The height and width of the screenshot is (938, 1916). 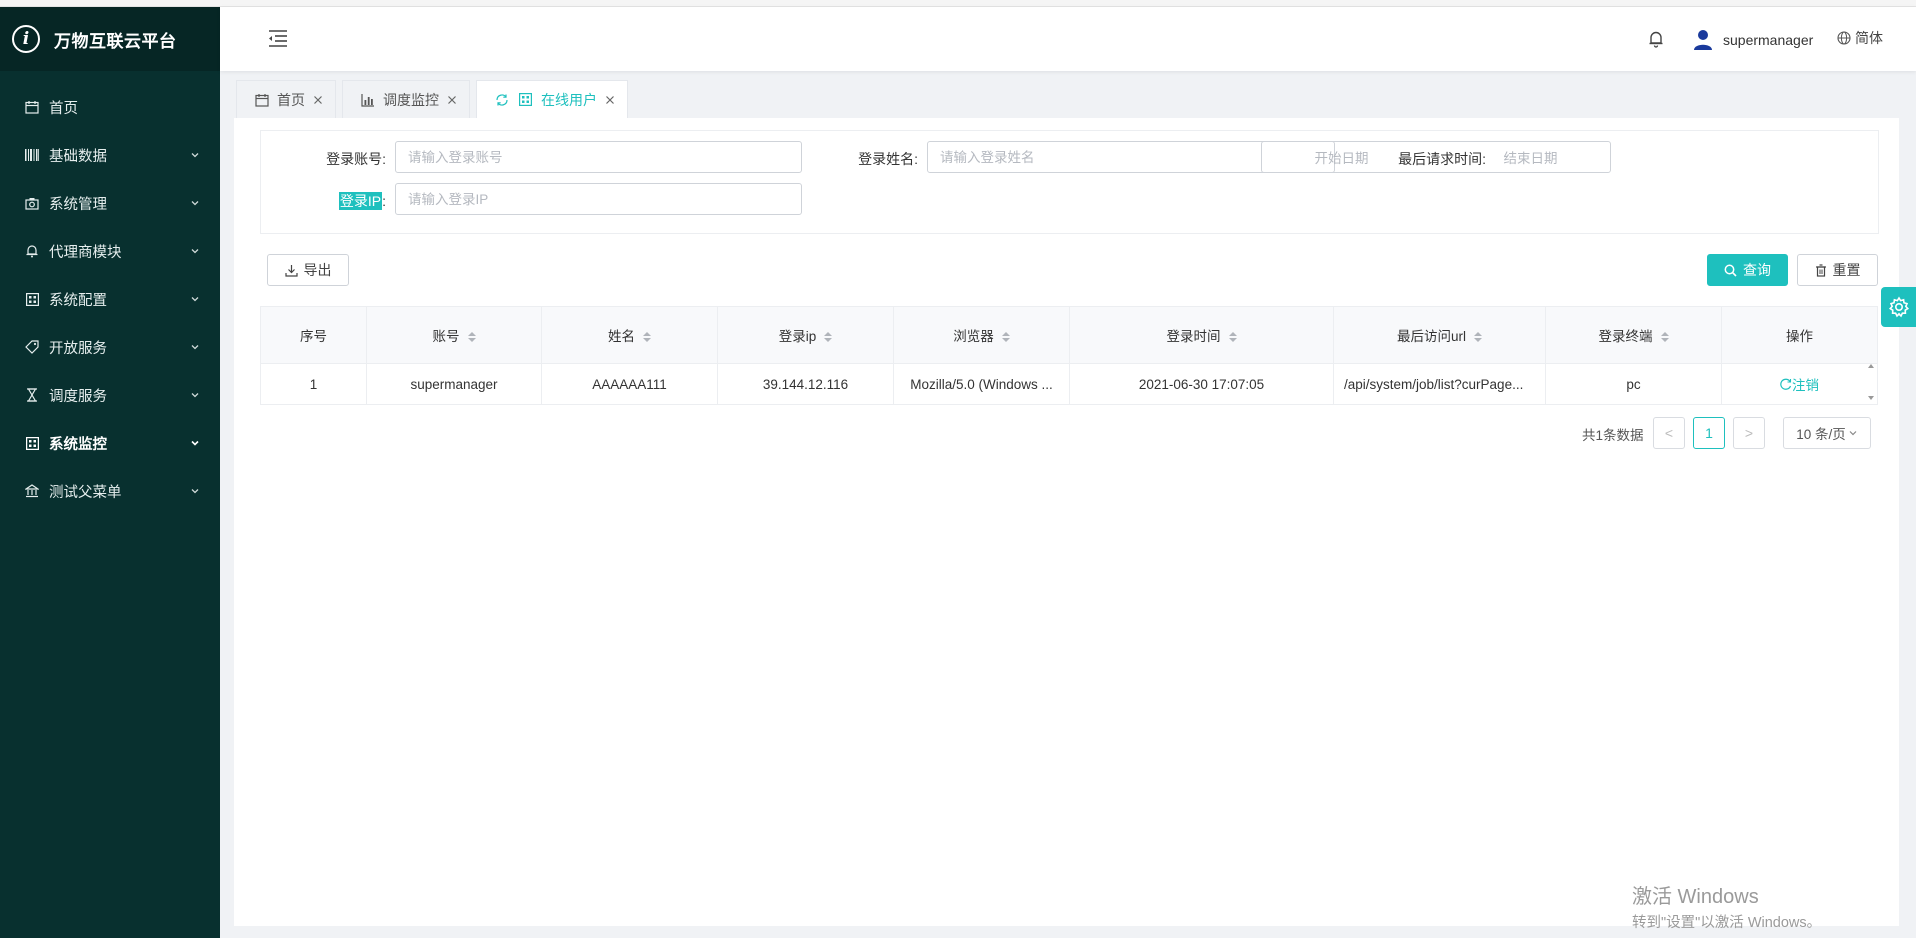 What do you see at coordinates (629, 384) in the screenshot?
I see `cell-name: AAAAAA111` at bounding box center [629, 384].